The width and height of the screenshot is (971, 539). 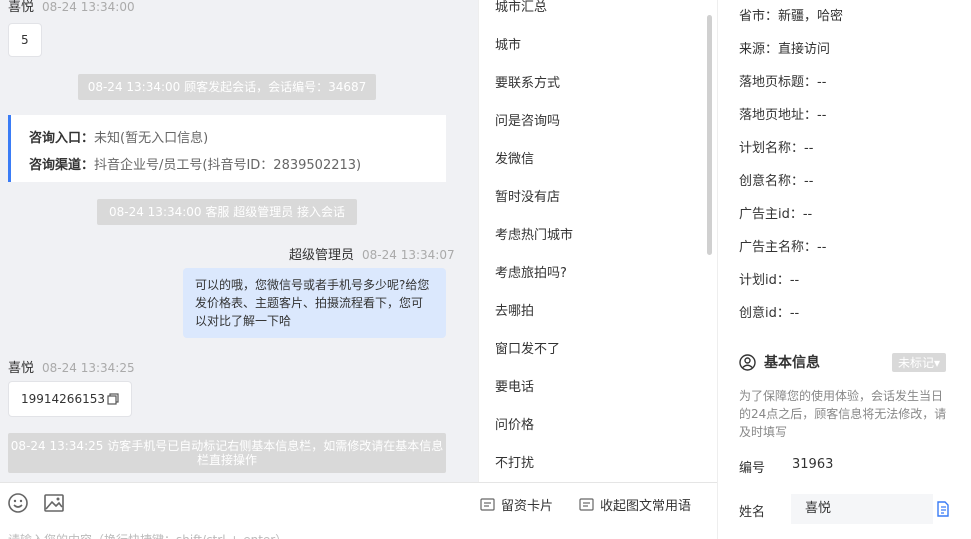 I want to click on message-icon, so click(x=586, y=504).